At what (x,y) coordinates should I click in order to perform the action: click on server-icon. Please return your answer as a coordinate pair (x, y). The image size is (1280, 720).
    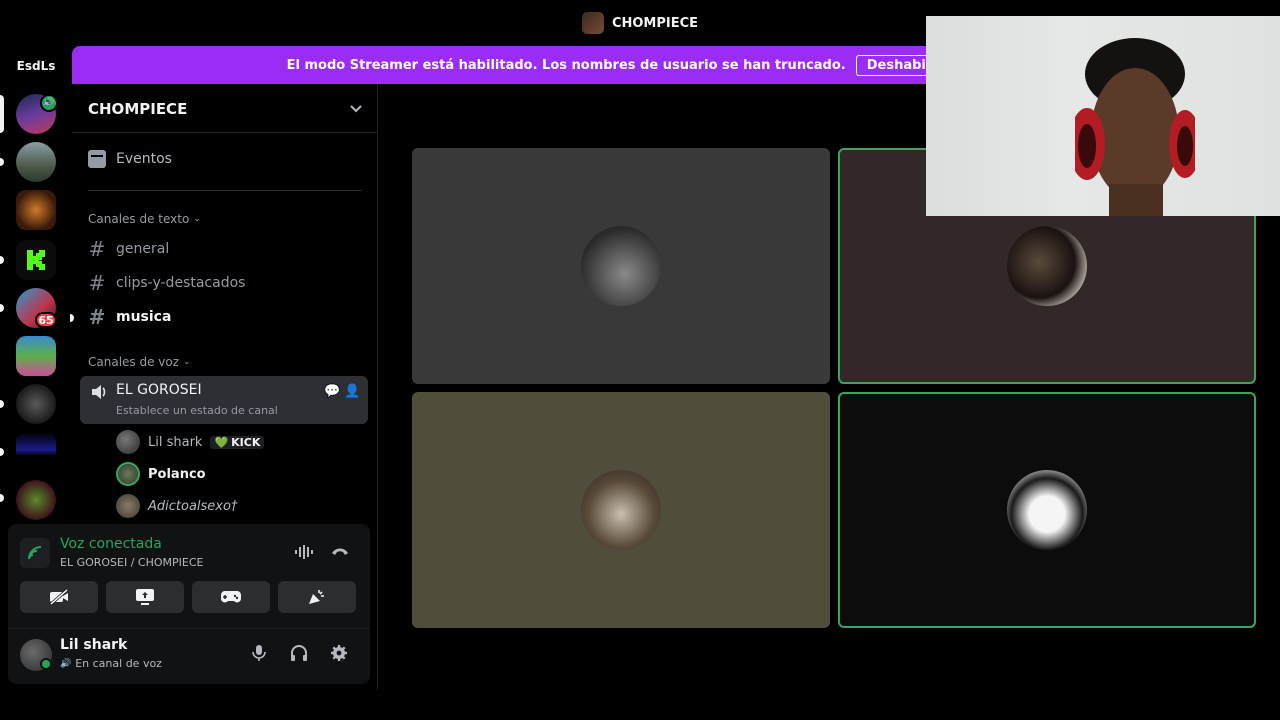
    Looking at the image, I should click on (592, 23).